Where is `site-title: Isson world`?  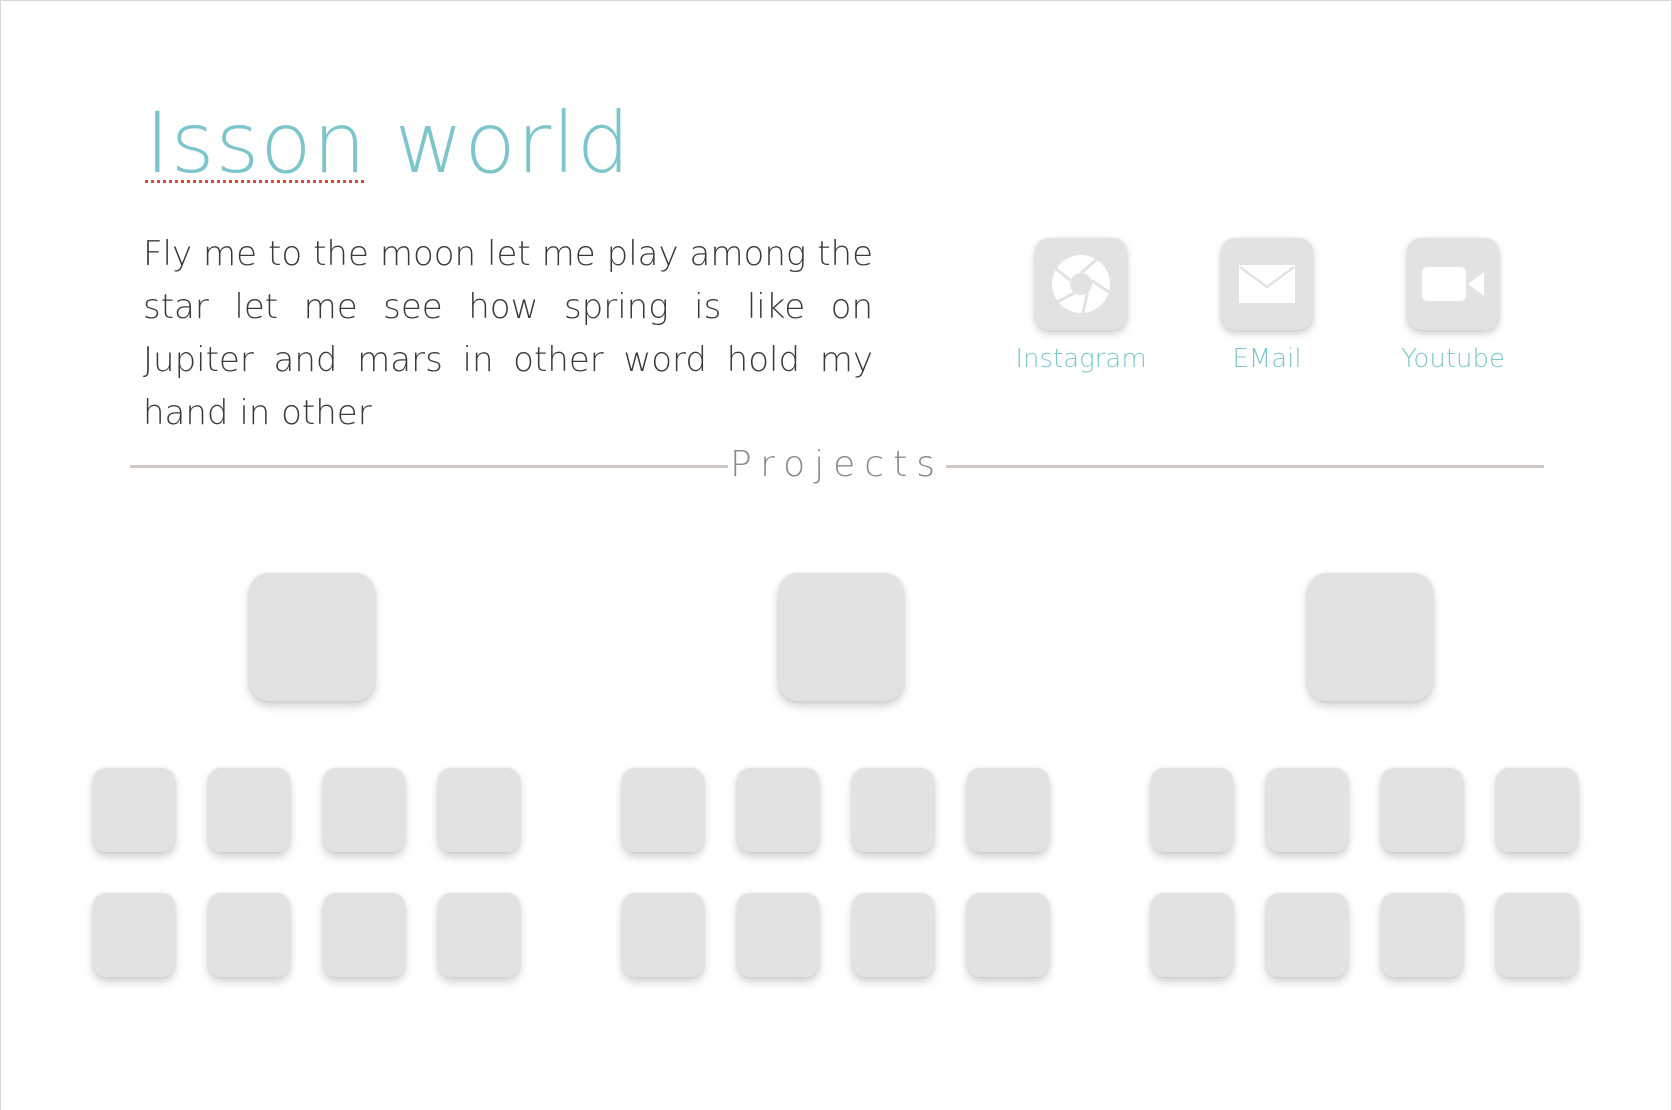 site-title: Isson world is located at coordinates (388, 143).